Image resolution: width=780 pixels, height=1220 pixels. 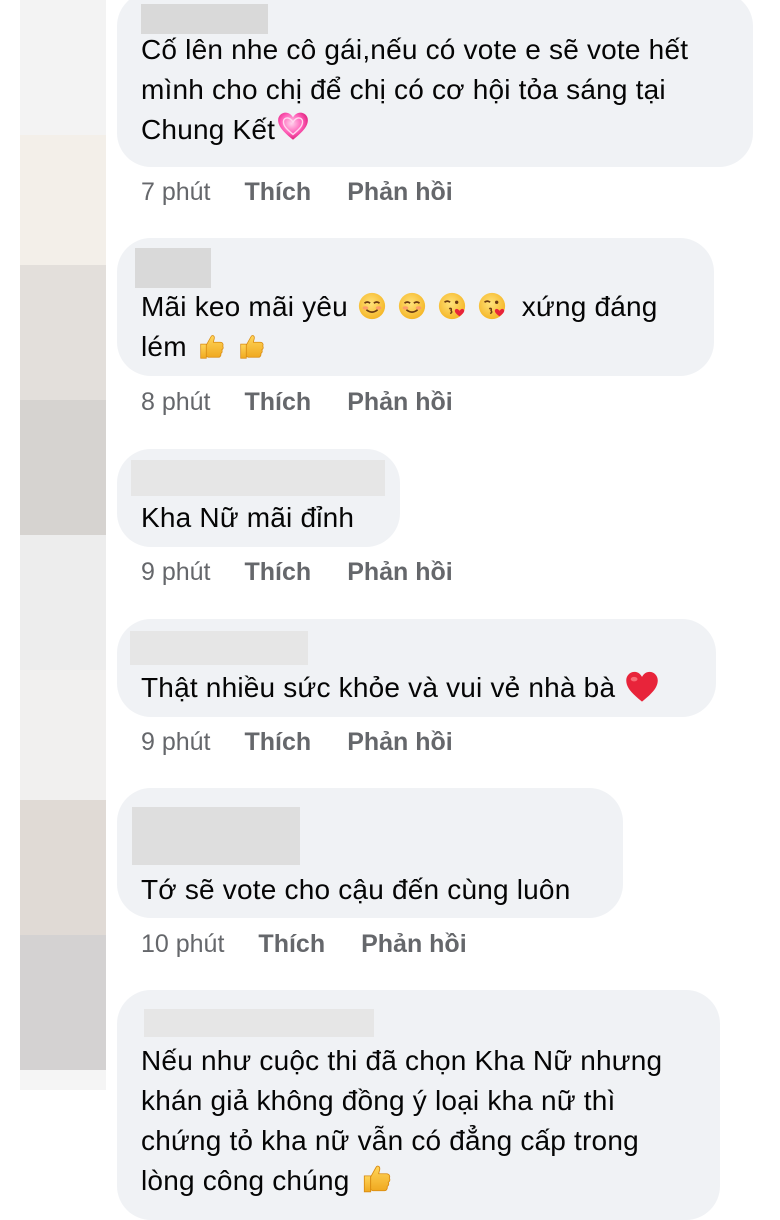 I want to click on comment-text-line: Nếu như cuộc thi đã chọn Kha Nữ nhưng, so click(x=402, y=1060).